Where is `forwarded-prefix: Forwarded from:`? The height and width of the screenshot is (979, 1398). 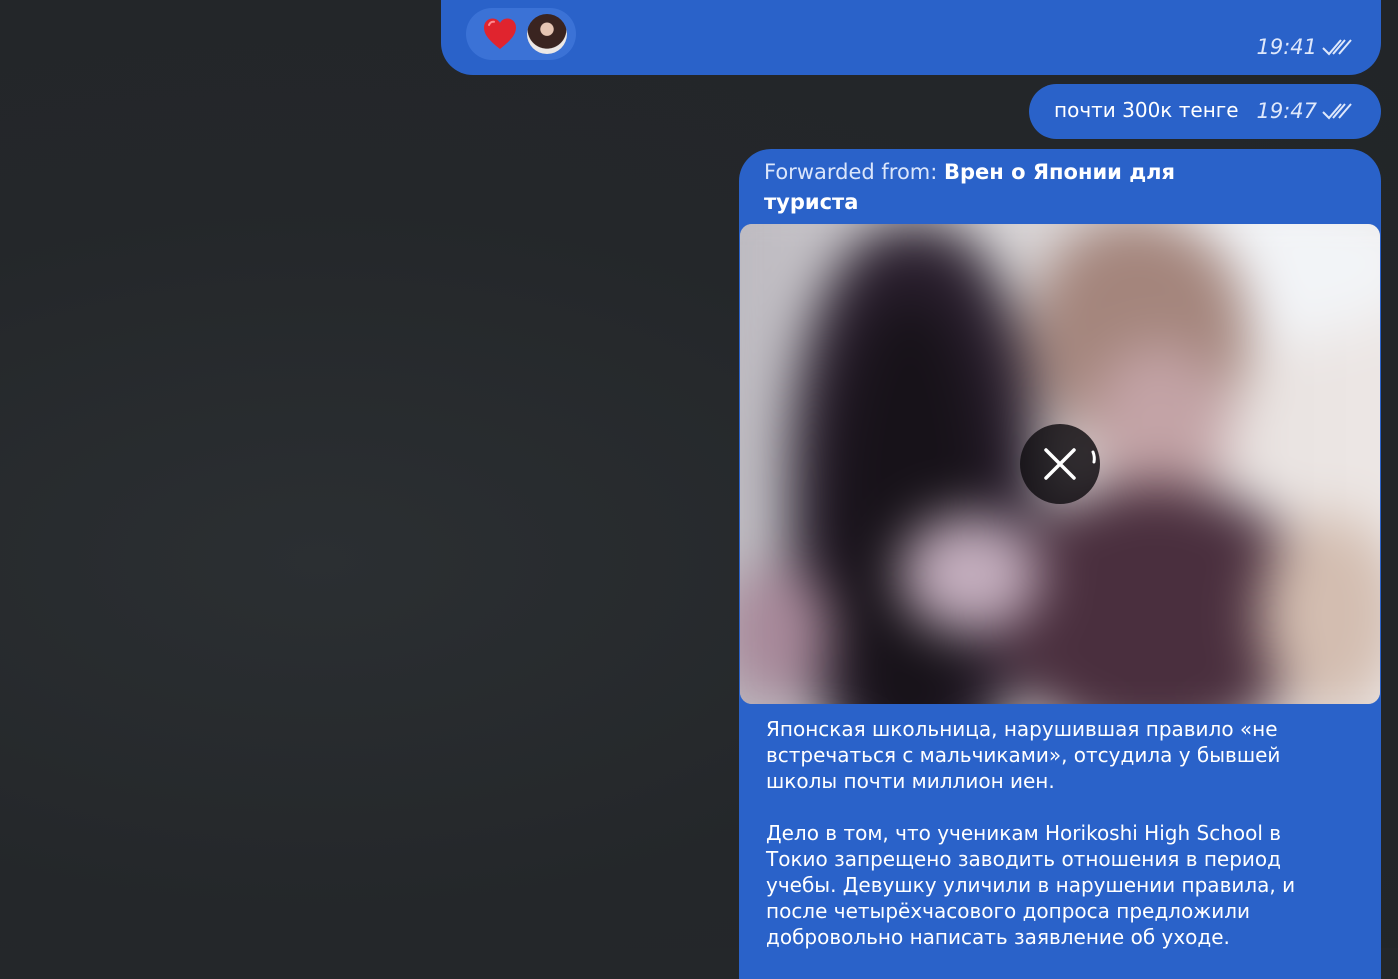 forwarded-prefix: Forwarded from: is located at coordinates (854, 172).